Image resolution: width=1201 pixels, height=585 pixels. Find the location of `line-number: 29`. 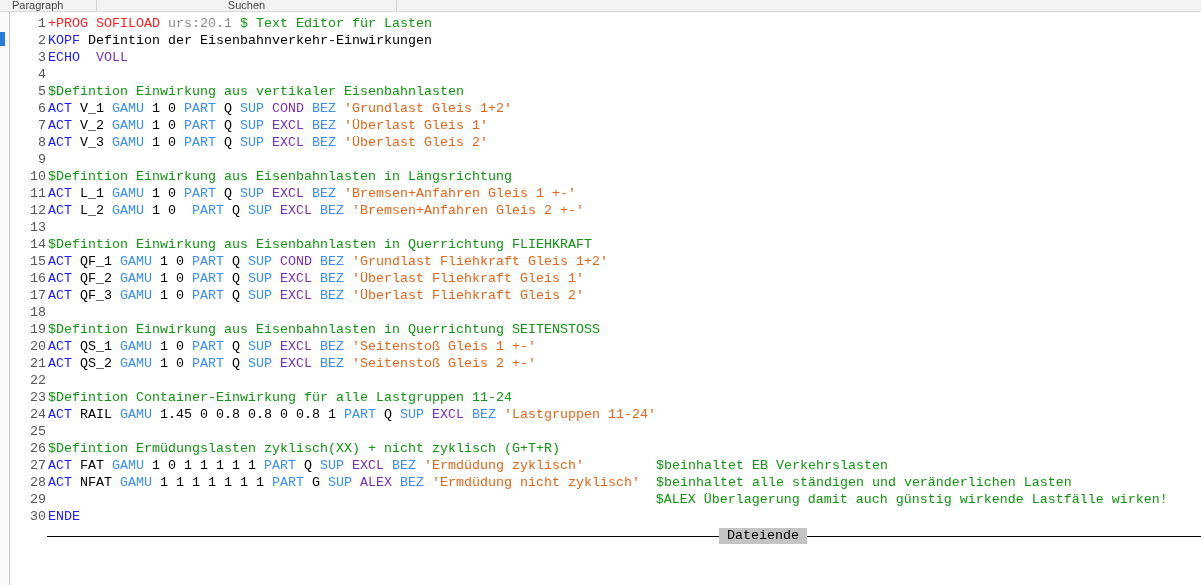

line-number: 29 is located at coordinates (37, 499).